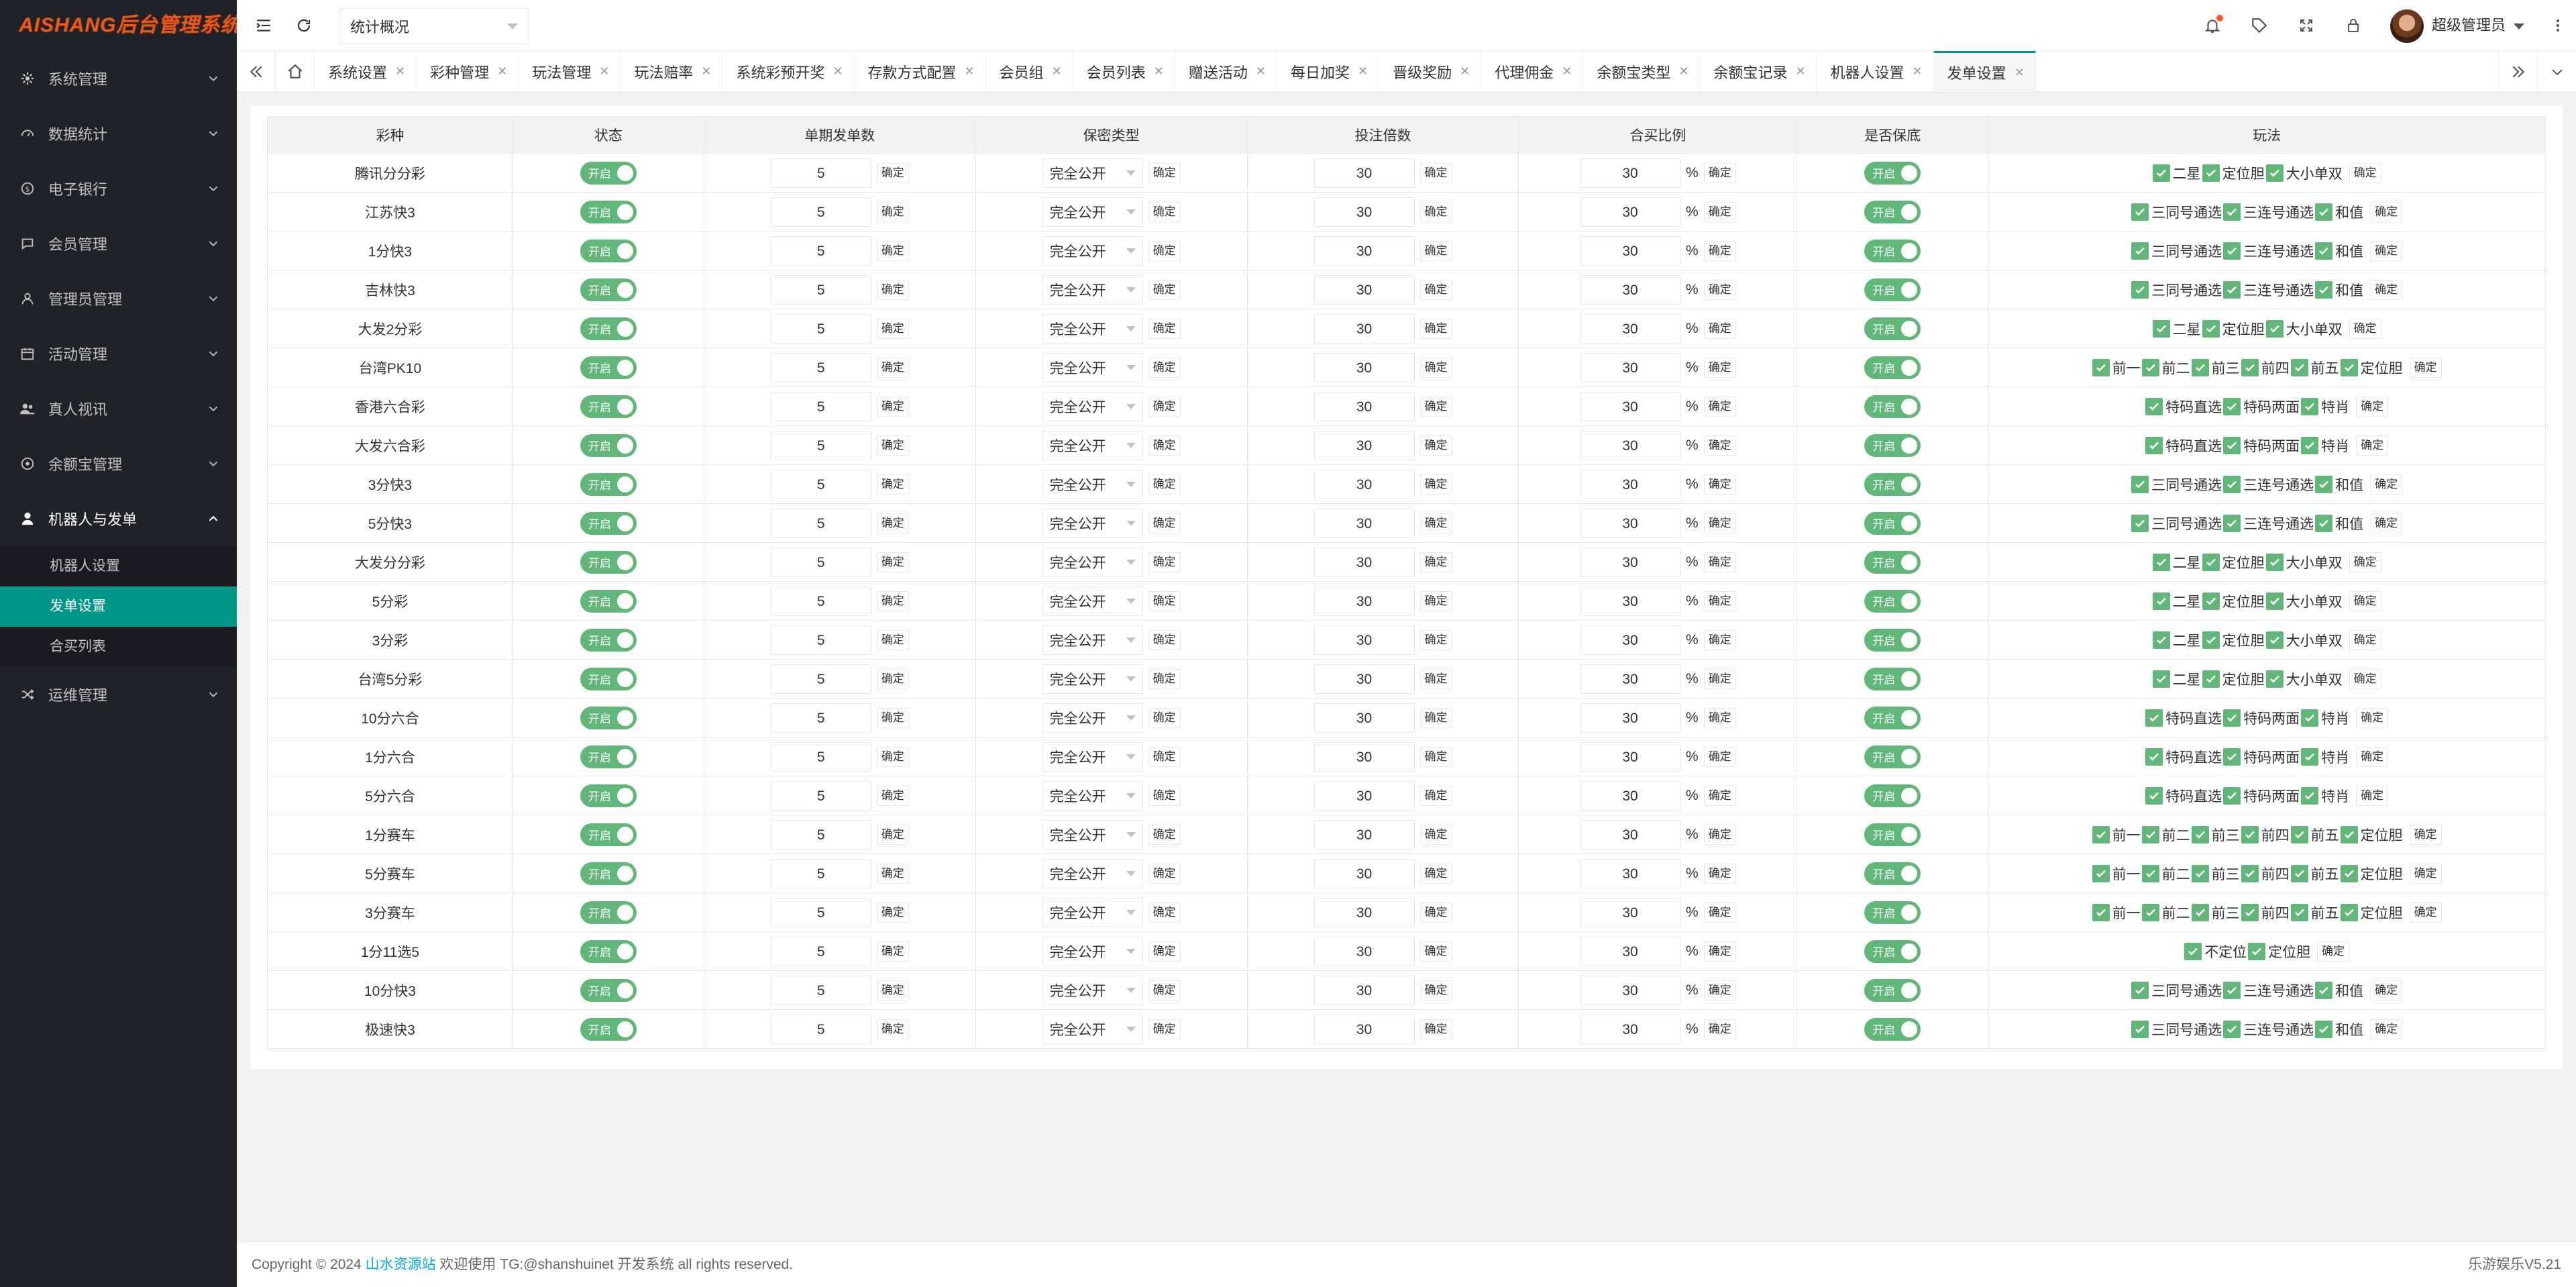 This screenshot has height=1287, width=2576. What do you see at coordinates (2353, 26) in the screenshot?
I see `lock-icon` at bounding box center [2353, 26].